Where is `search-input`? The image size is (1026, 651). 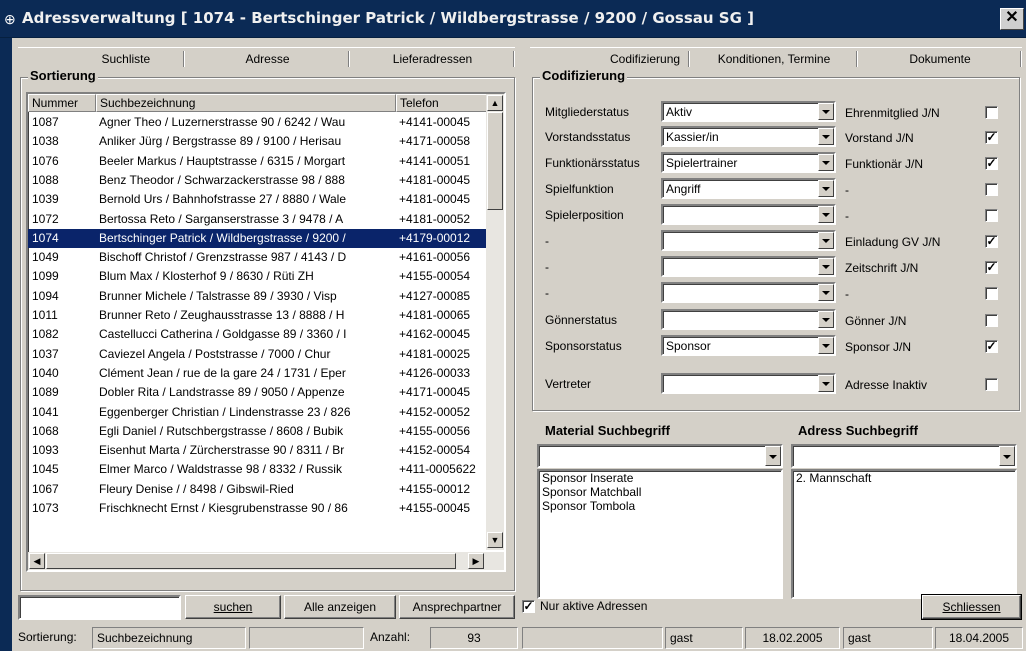 search-input is located at coordinates (99, 607).